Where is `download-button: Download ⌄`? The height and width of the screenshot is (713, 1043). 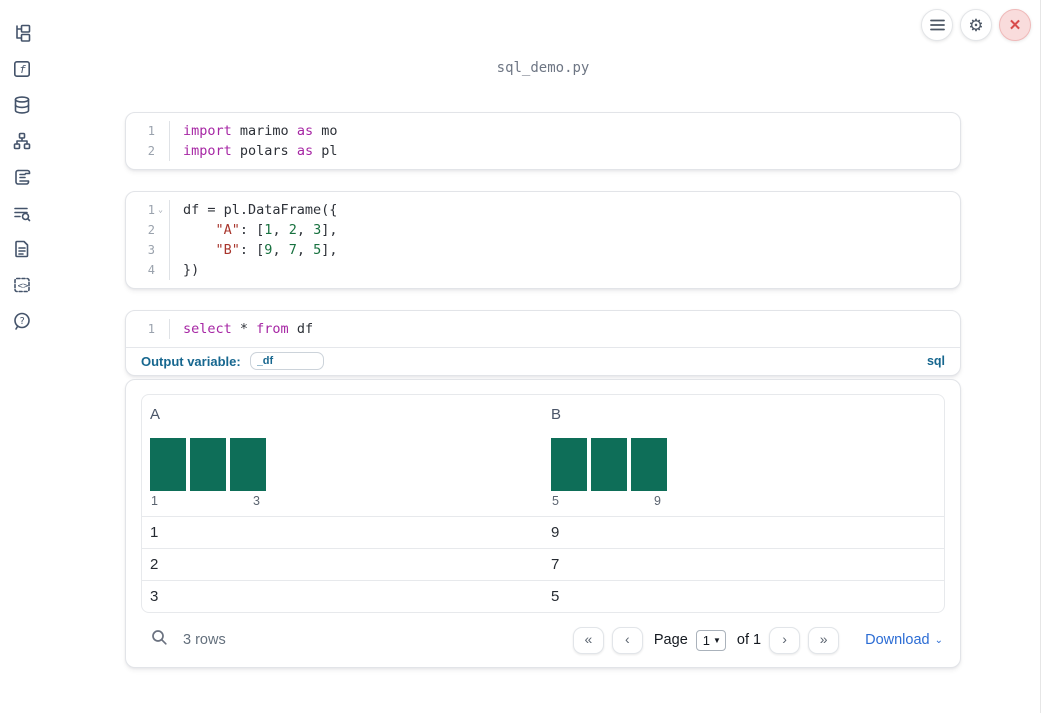
download-button: Download ⌄ is located at coordinates (904, 640).